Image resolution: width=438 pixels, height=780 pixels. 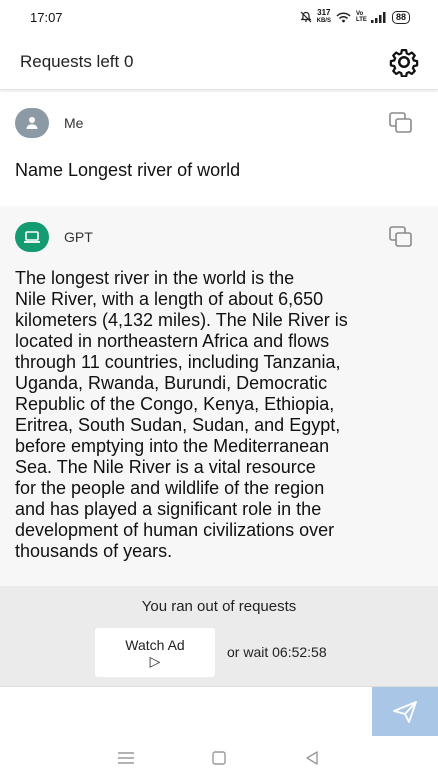 I want to click on out-of-requests-panel: You ran out of requests, so click(x=219, y=636).